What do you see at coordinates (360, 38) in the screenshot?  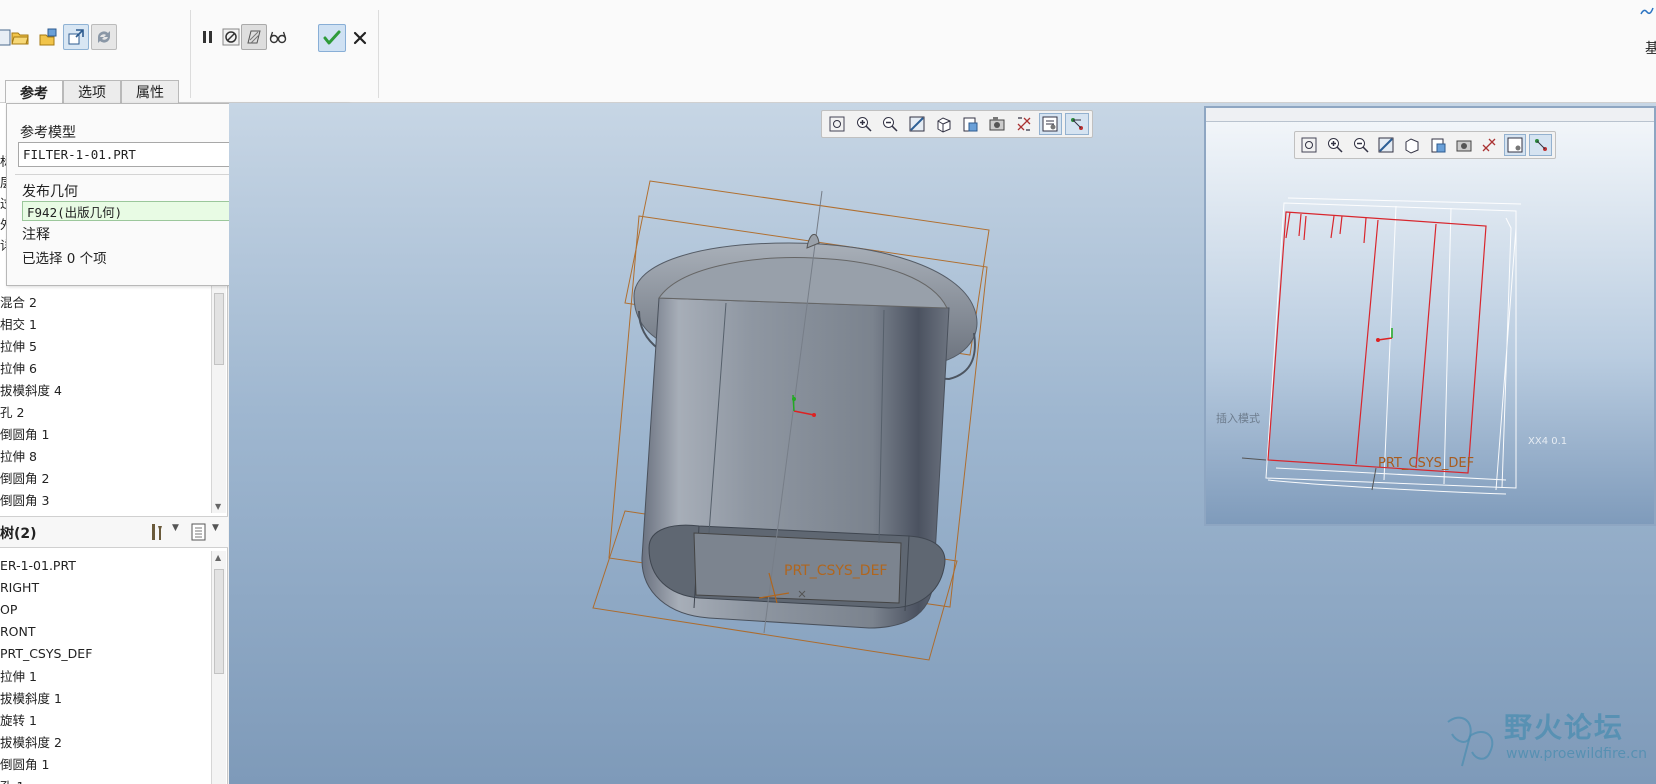 I see `cancel-close-icon` at bounding box center [360, 38].